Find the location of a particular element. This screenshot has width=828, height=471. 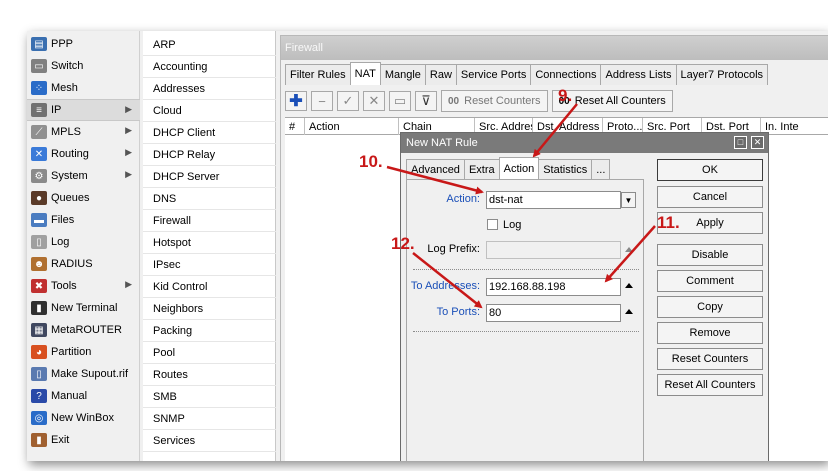

annotation-arrows is located at coordinates (521, 206).